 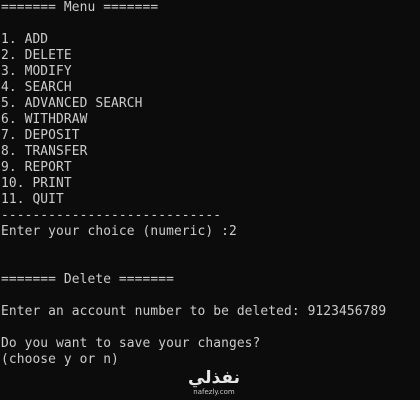 I want to click on menu-item-report: 9. REPORT, so click(x=36, y=167).